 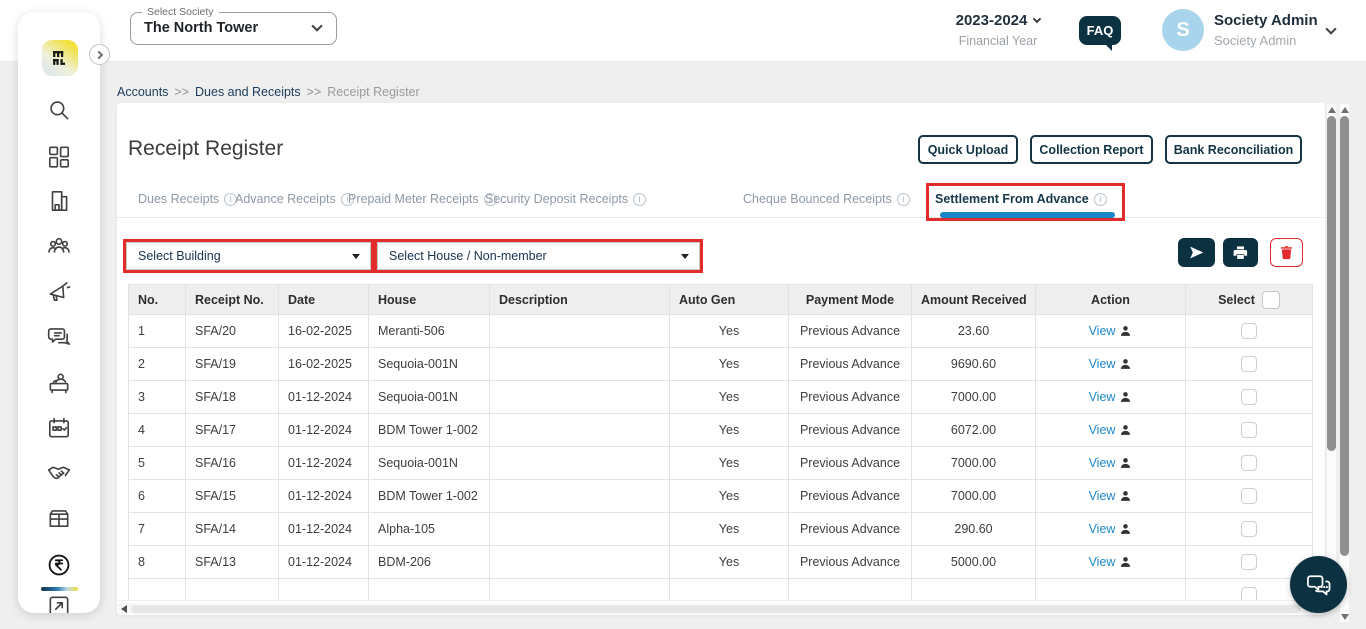 I want to click on tab-dues-receipts: Dues Receipts i, so click(x=188, y=199).